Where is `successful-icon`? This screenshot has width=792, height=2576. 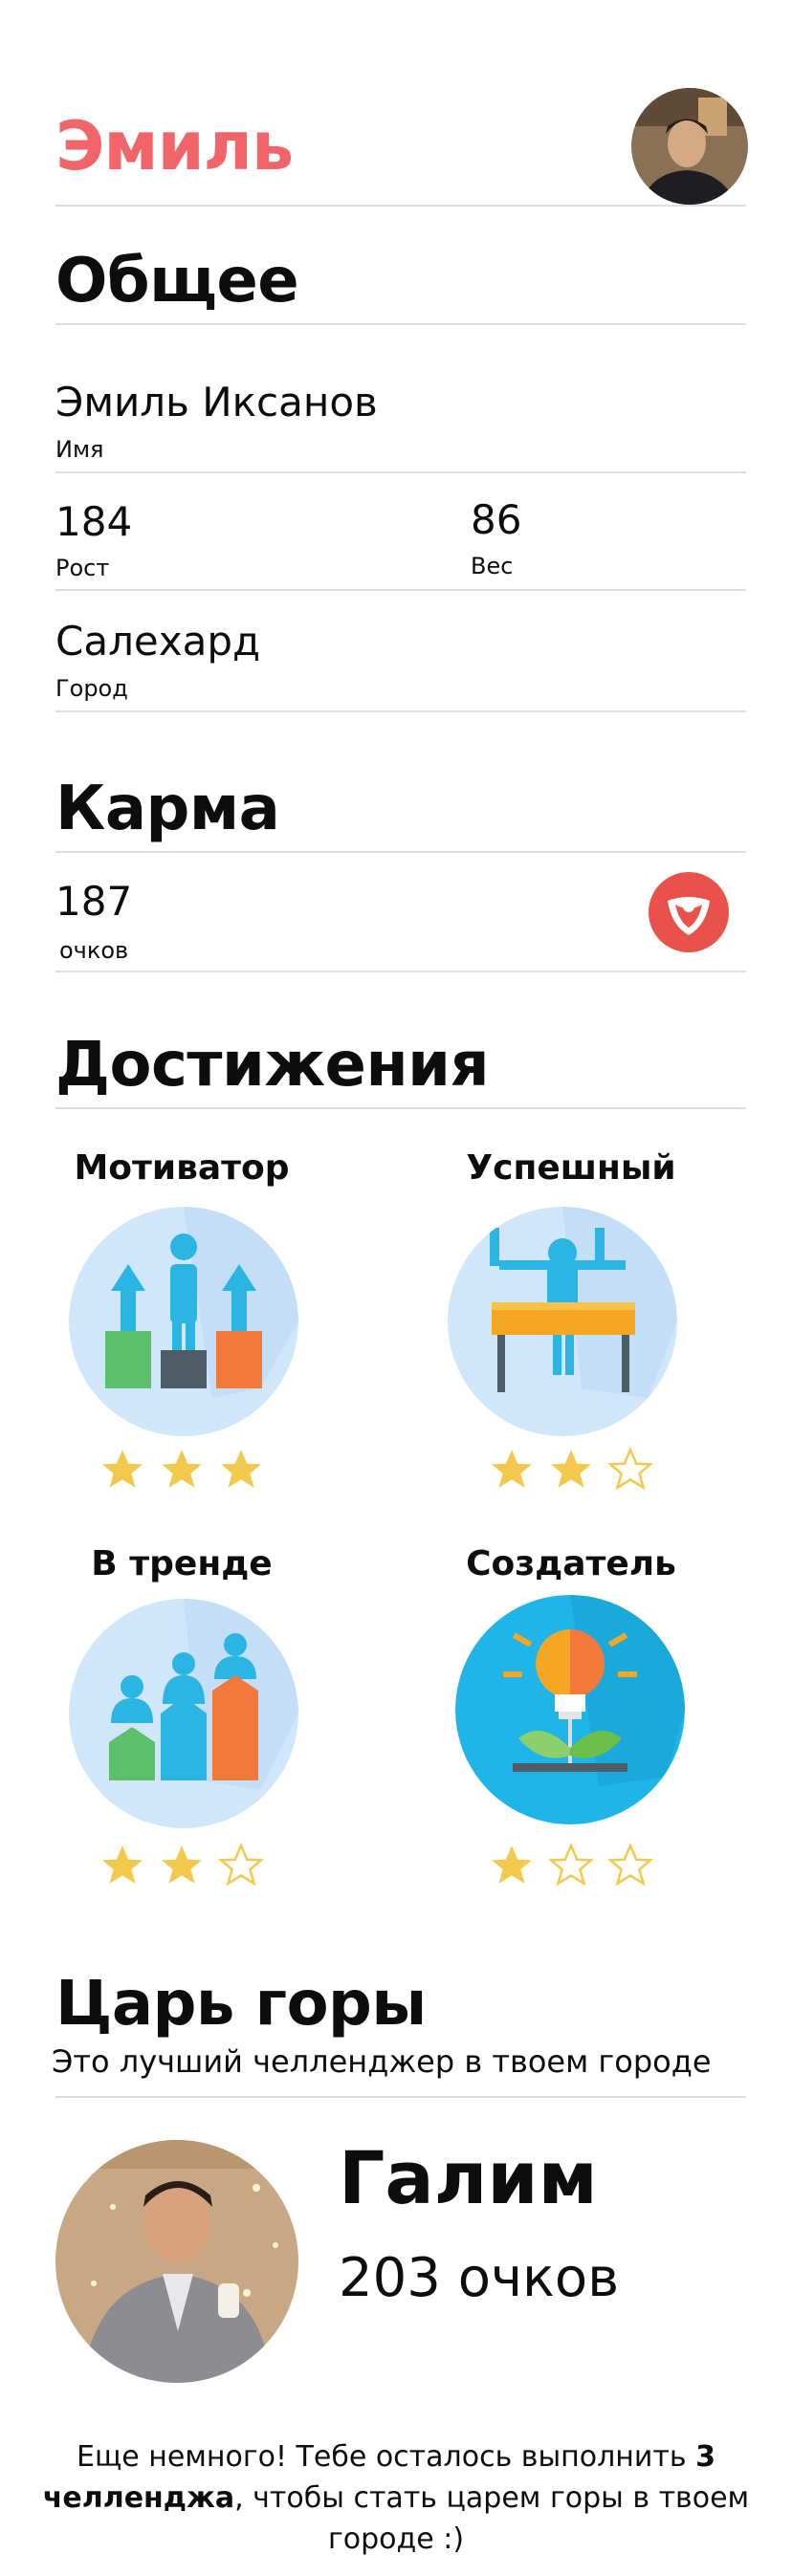
successful-icon is located at coordinates (562, 1321).